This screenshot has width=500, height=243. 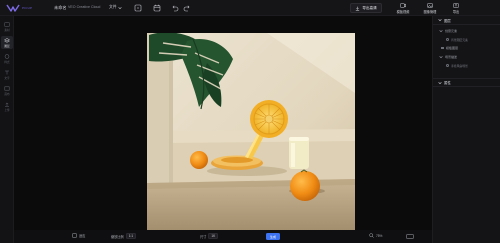 What do you see at coordinates (213, 236) in the screenshot?
I see `size-select: 1K` at bounding box center [213, 236].